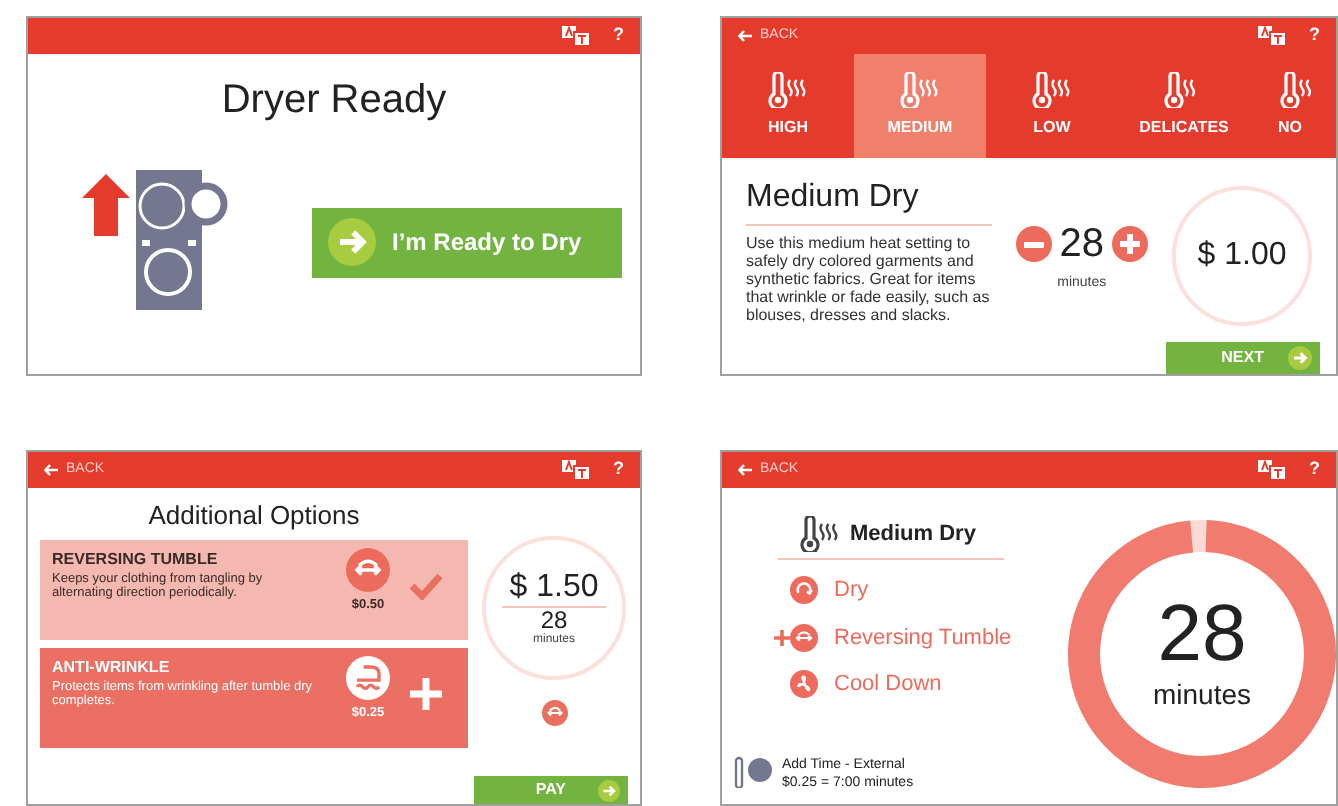 The width and height of the screenshot is (1338, 806). I want to click on pay-button: PAY, so click(551, 790).